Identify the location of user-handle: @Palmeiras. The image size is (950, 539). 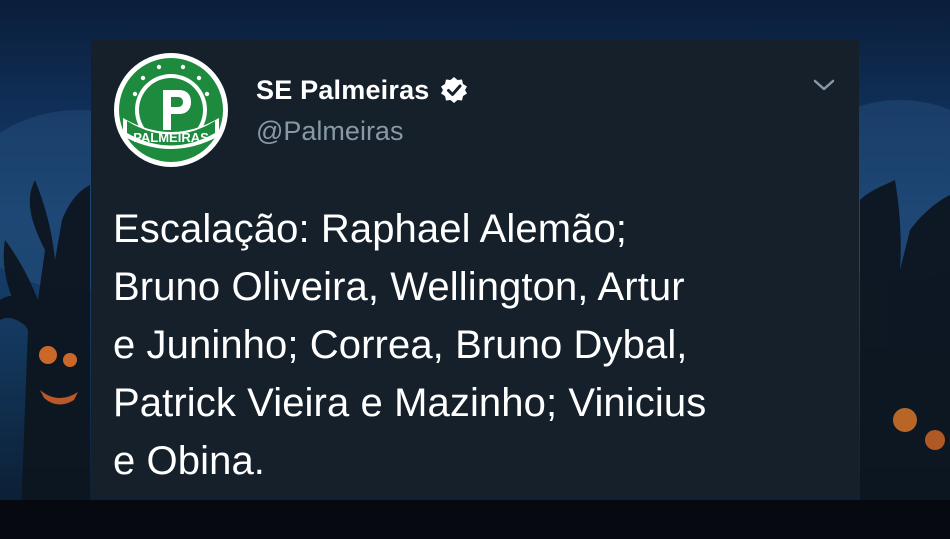
(329, 131).